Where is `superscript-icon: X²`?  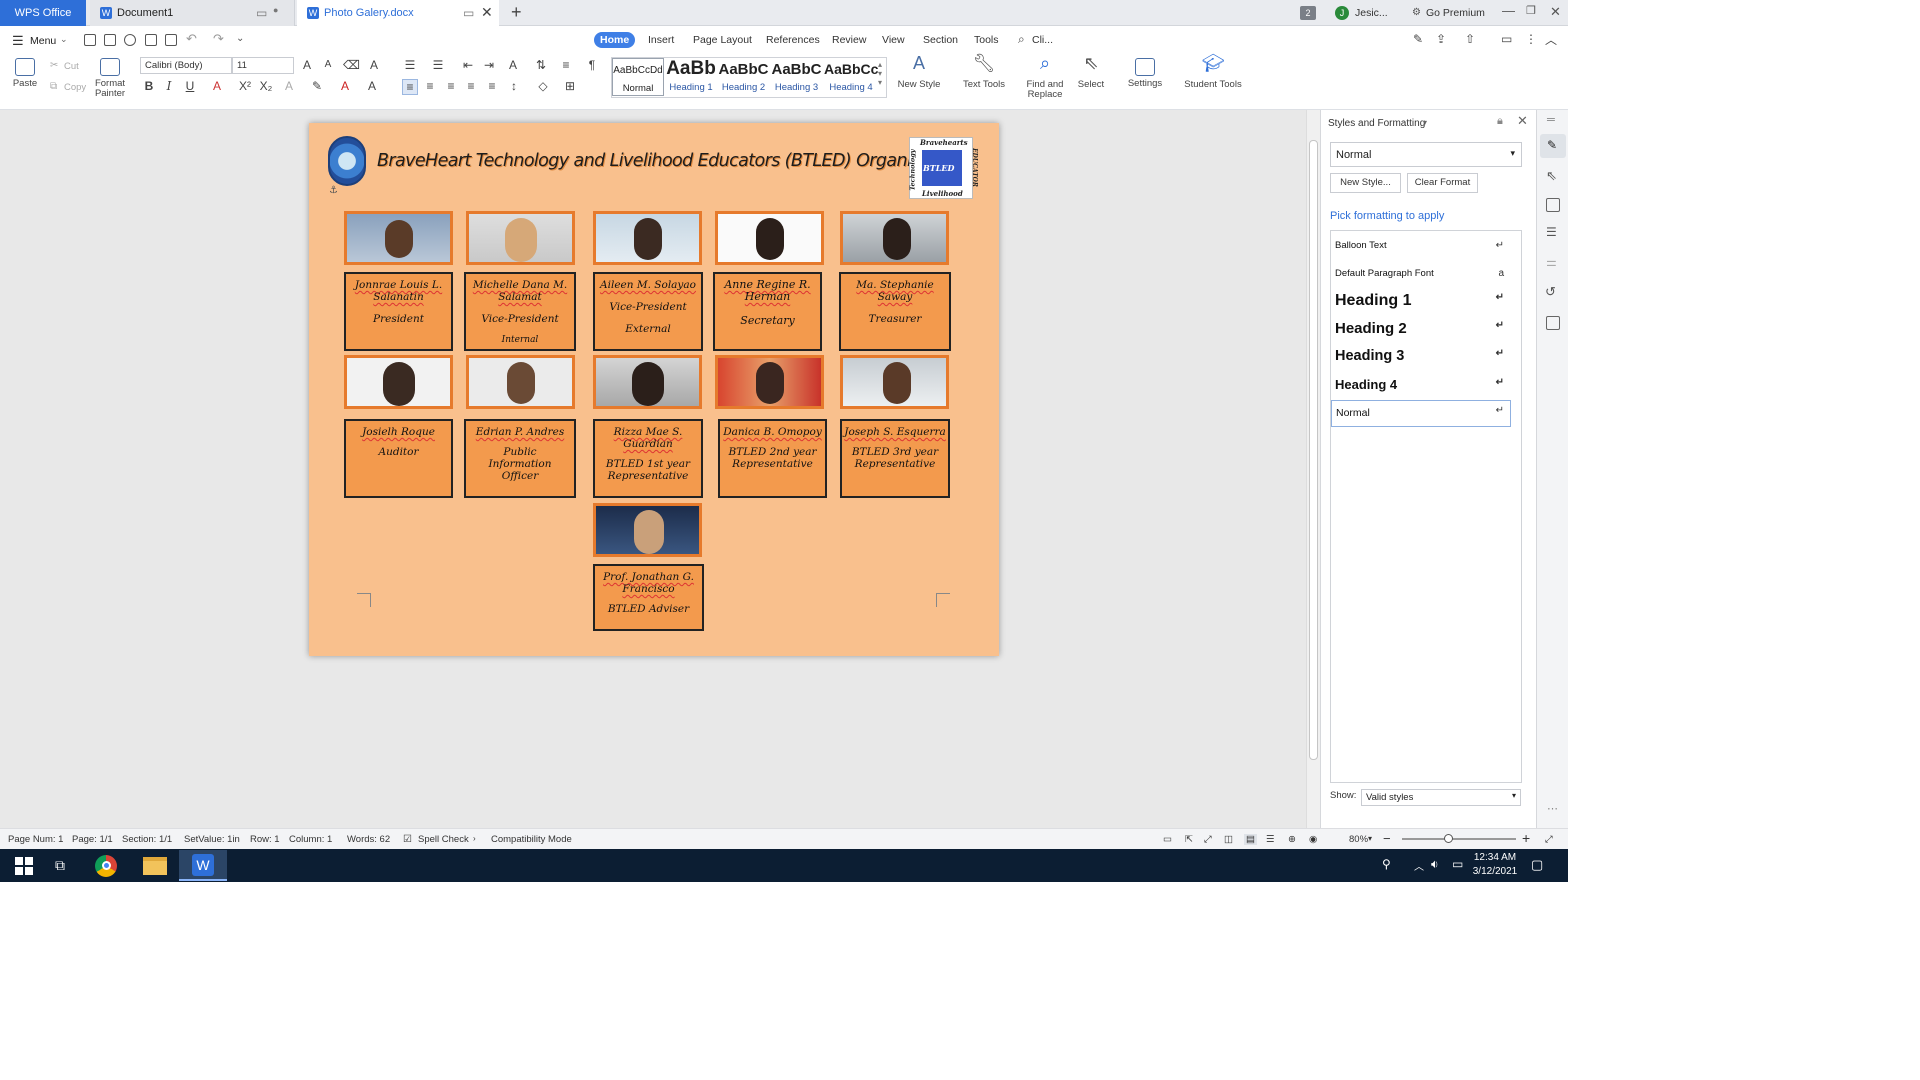
superscript-icon: X² is located at coordinates (245, 86).